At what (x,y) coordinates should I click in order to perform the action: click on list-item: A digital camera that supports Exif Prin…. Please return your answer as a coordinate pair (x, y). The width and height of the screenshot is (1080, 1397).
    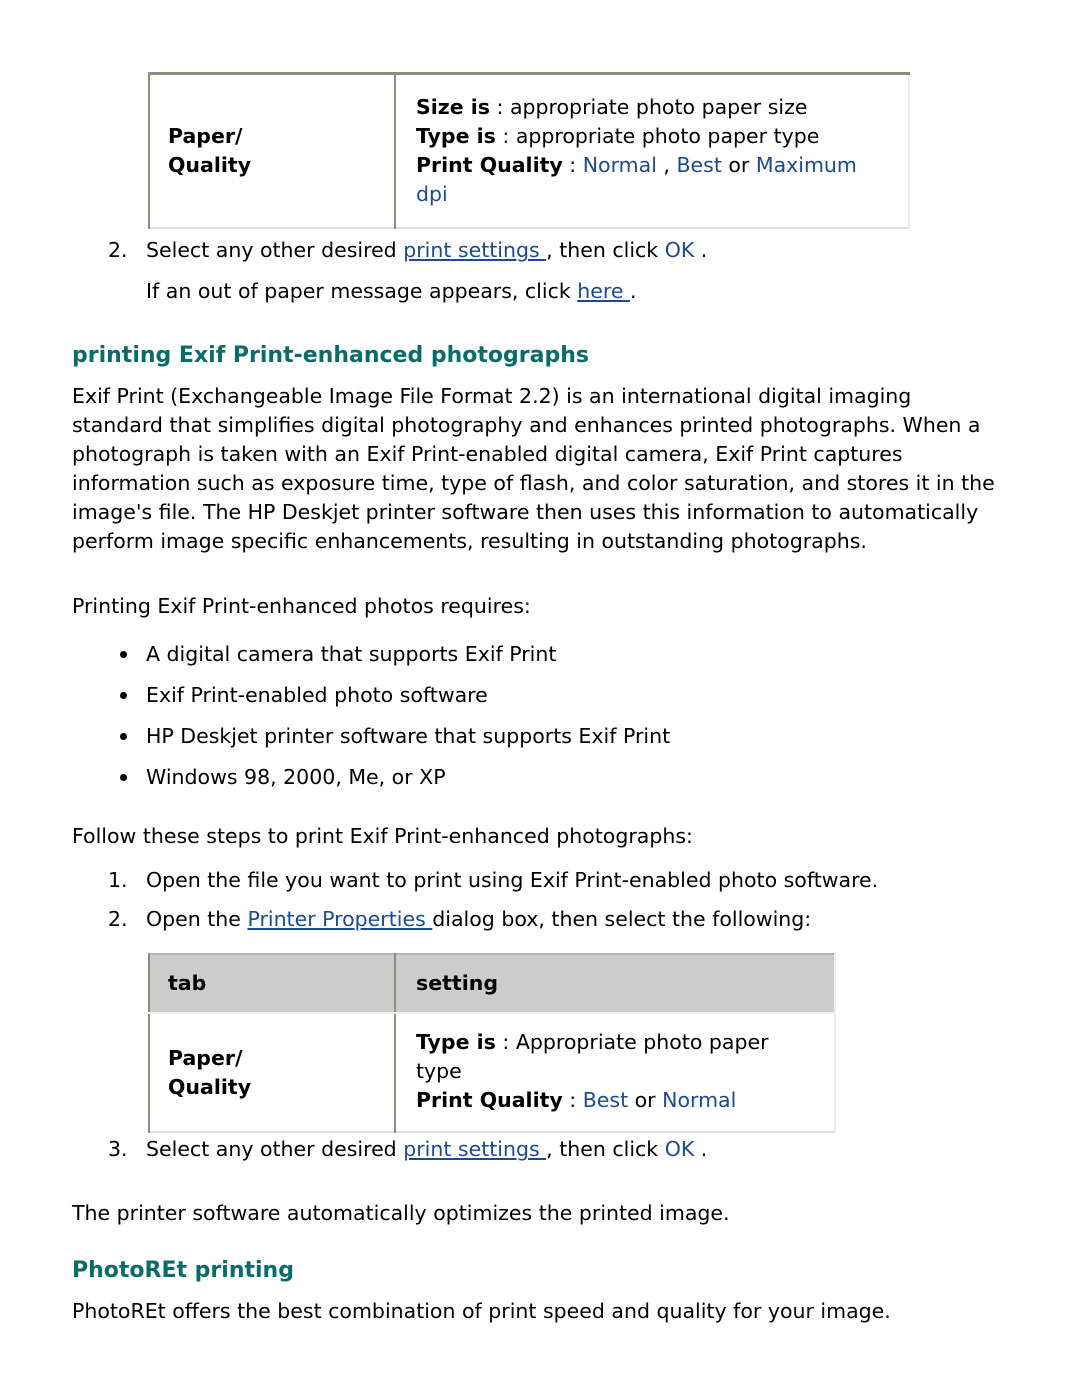
    Looking at the image, I should click on (522, 654).